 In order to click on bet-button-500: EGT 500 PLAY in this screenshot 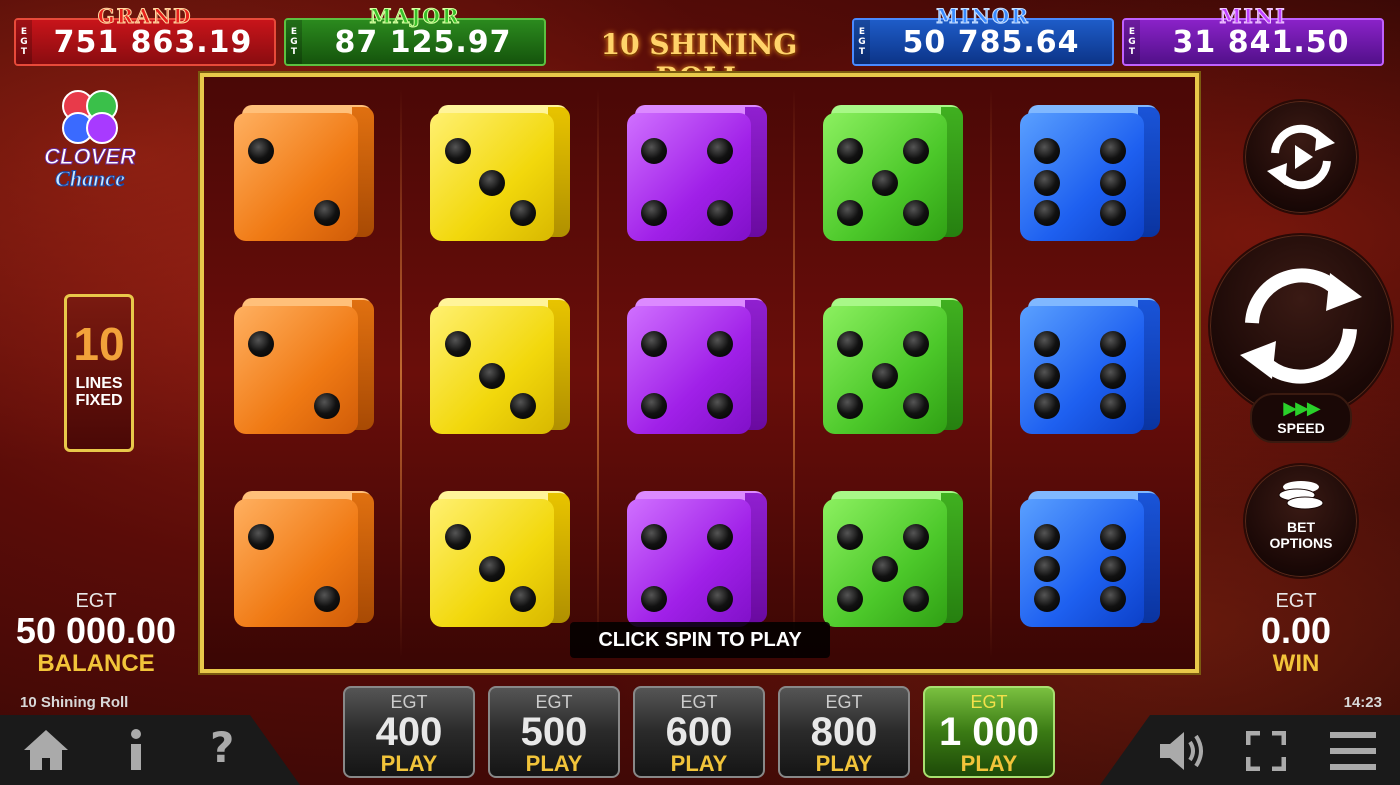, I will do `click(554, 732)`.